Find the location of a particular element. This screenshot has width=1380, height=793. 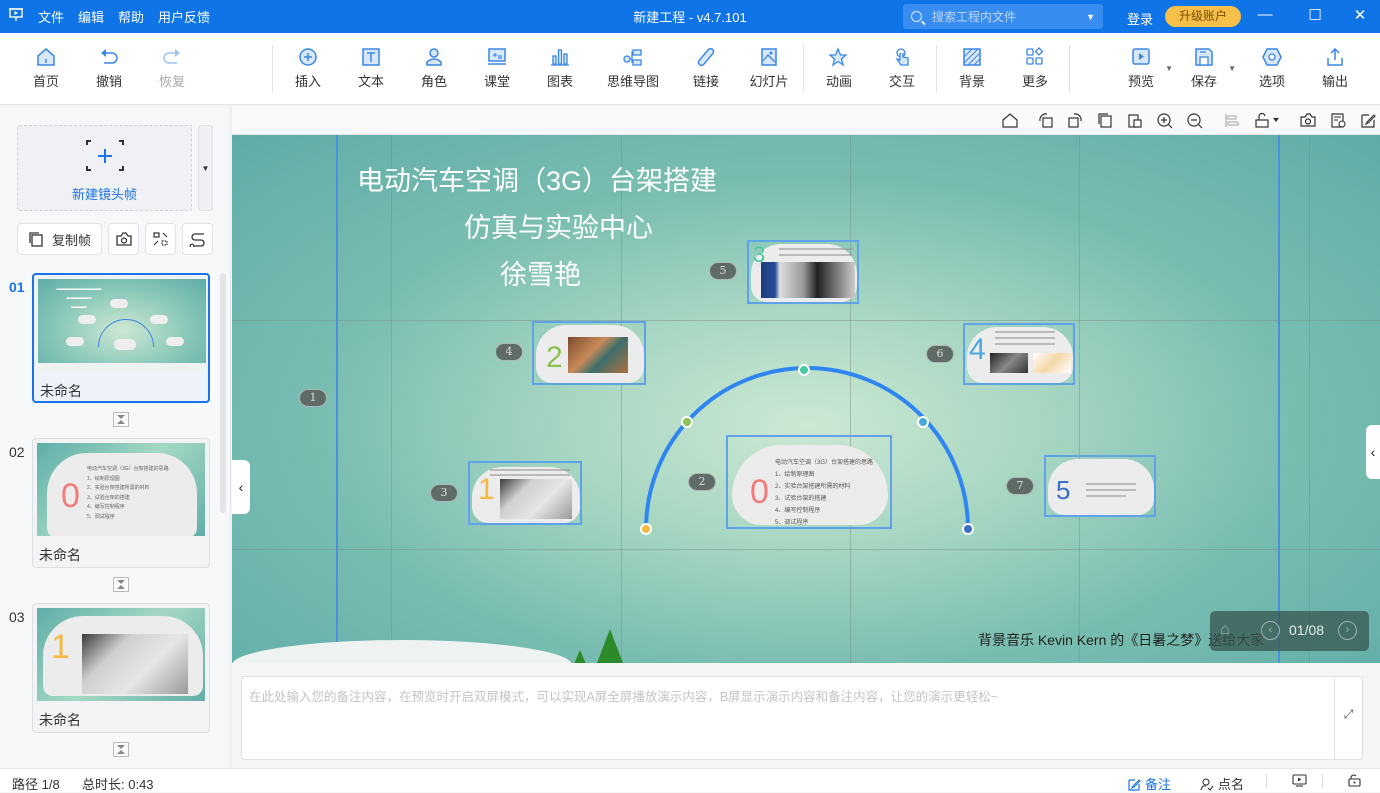

copy-frame-label: 复制帧 is located at coordinates (71, 240).